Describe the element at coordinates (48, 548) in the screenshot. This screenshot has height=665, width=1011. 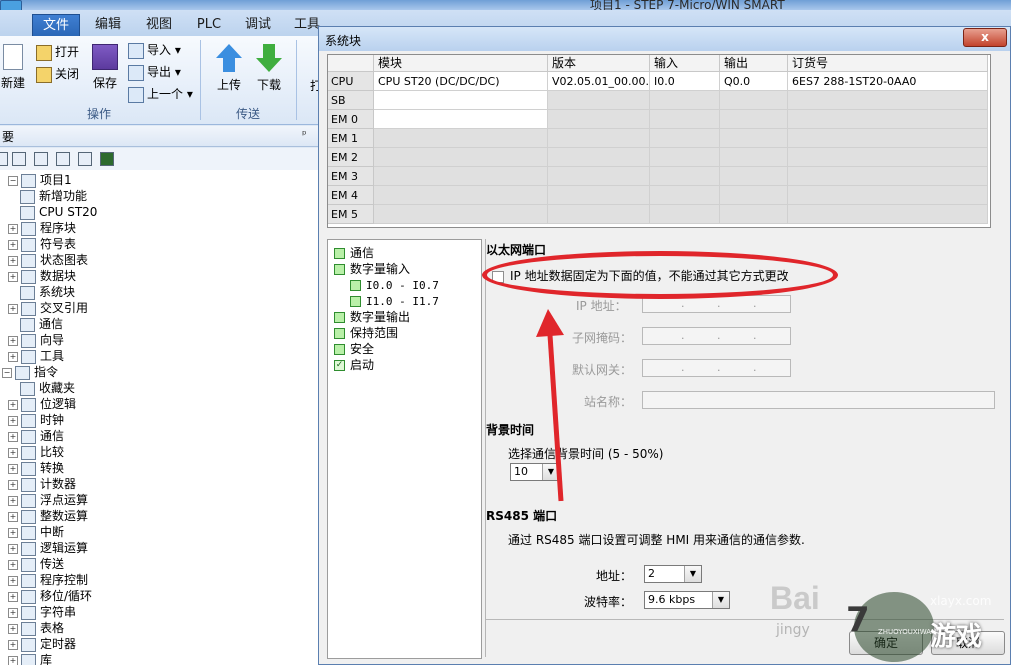
I see `tree-item: + 逻辑运算` at that location.